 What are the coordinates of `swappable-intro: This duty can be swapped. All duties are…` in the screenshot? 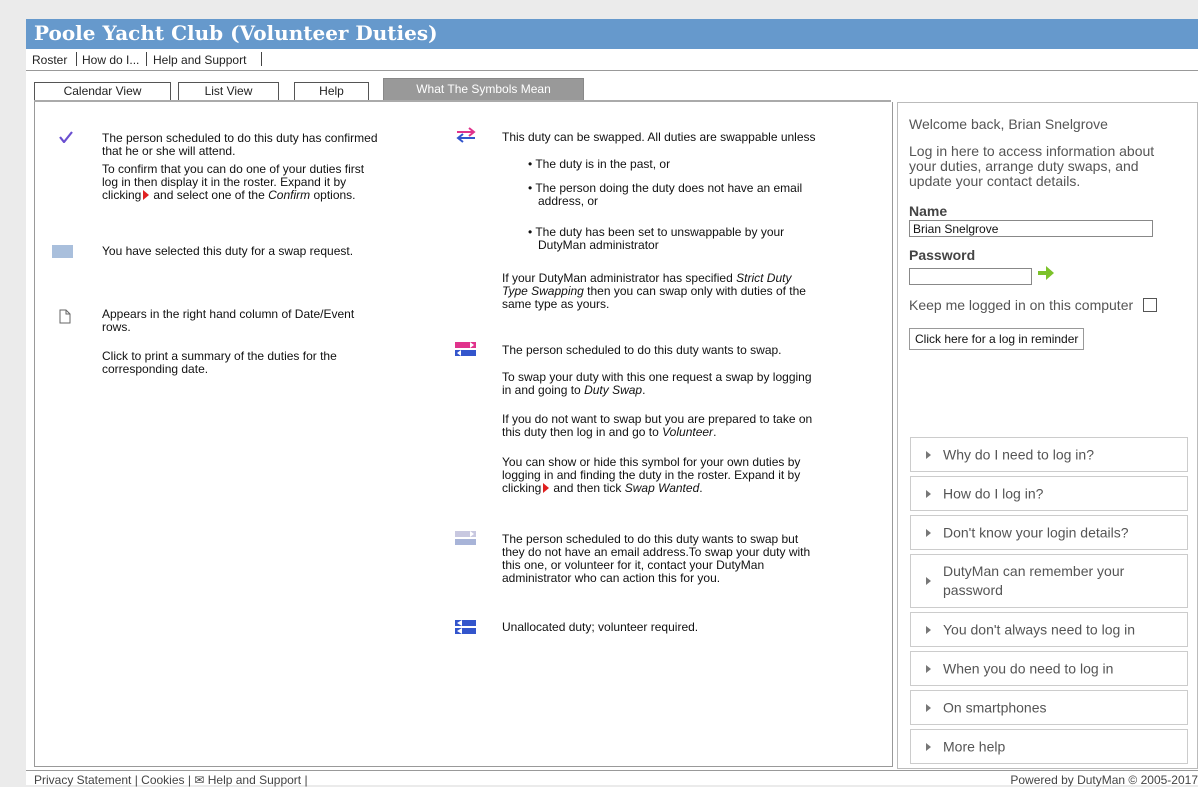 It's located at (659, 137).